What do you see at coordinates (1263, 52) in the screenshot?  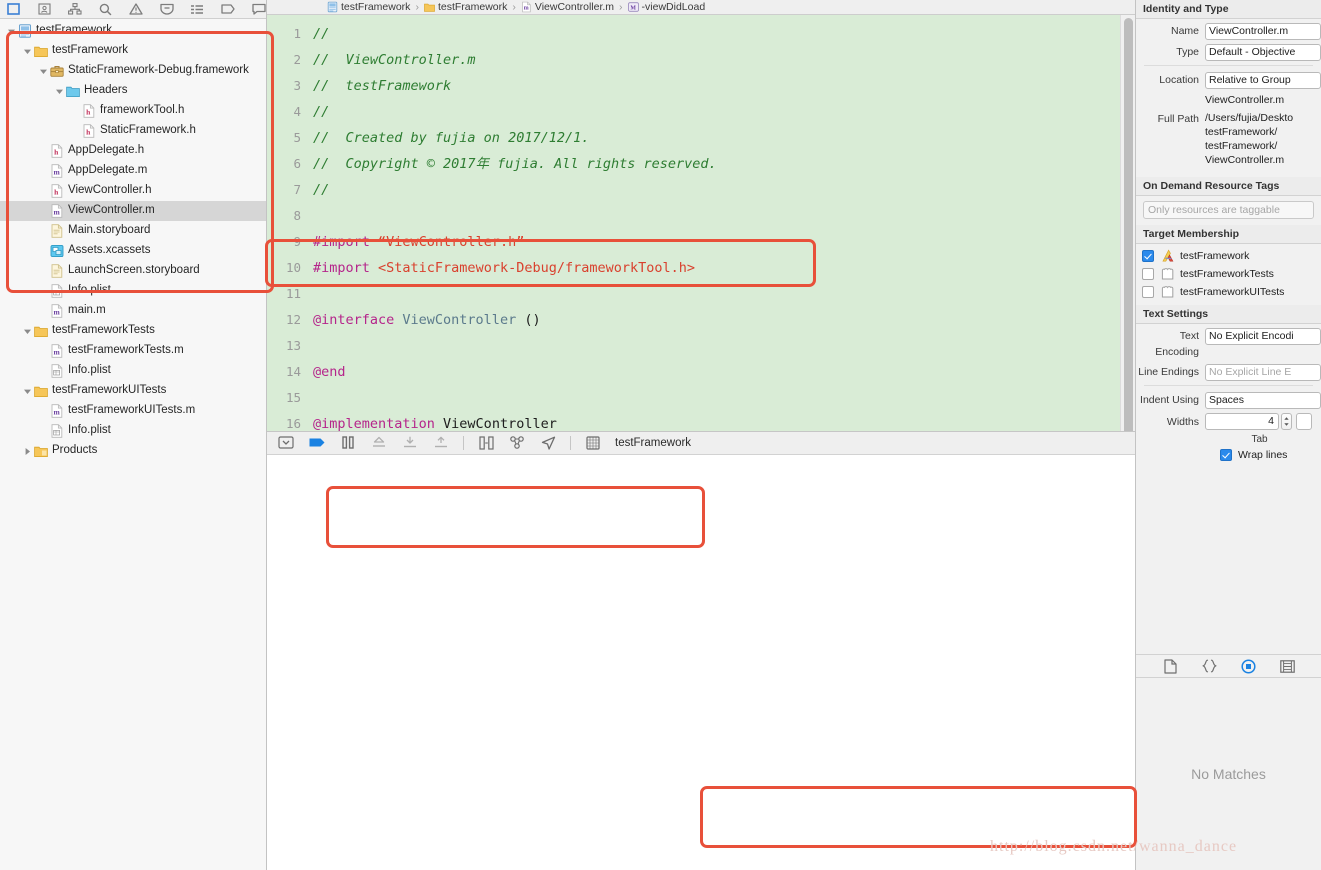 I see `type-select: Default - Objective` at bounding box center [1263, 52].